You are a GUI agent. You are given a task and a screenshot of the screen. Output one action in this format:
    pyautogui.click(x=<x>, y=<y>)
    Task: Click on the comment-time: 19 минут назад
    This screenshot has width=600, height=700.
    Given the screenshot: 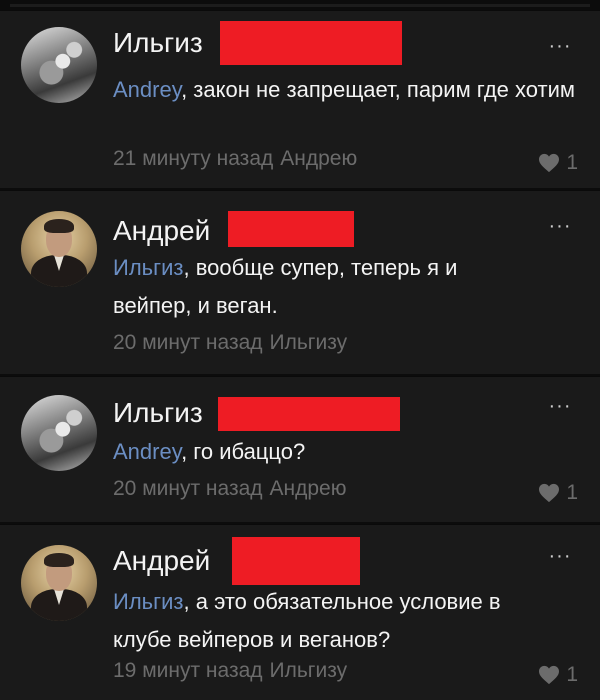 What is the action you would take?
    pyautogui.click(x=188, y=670)
    